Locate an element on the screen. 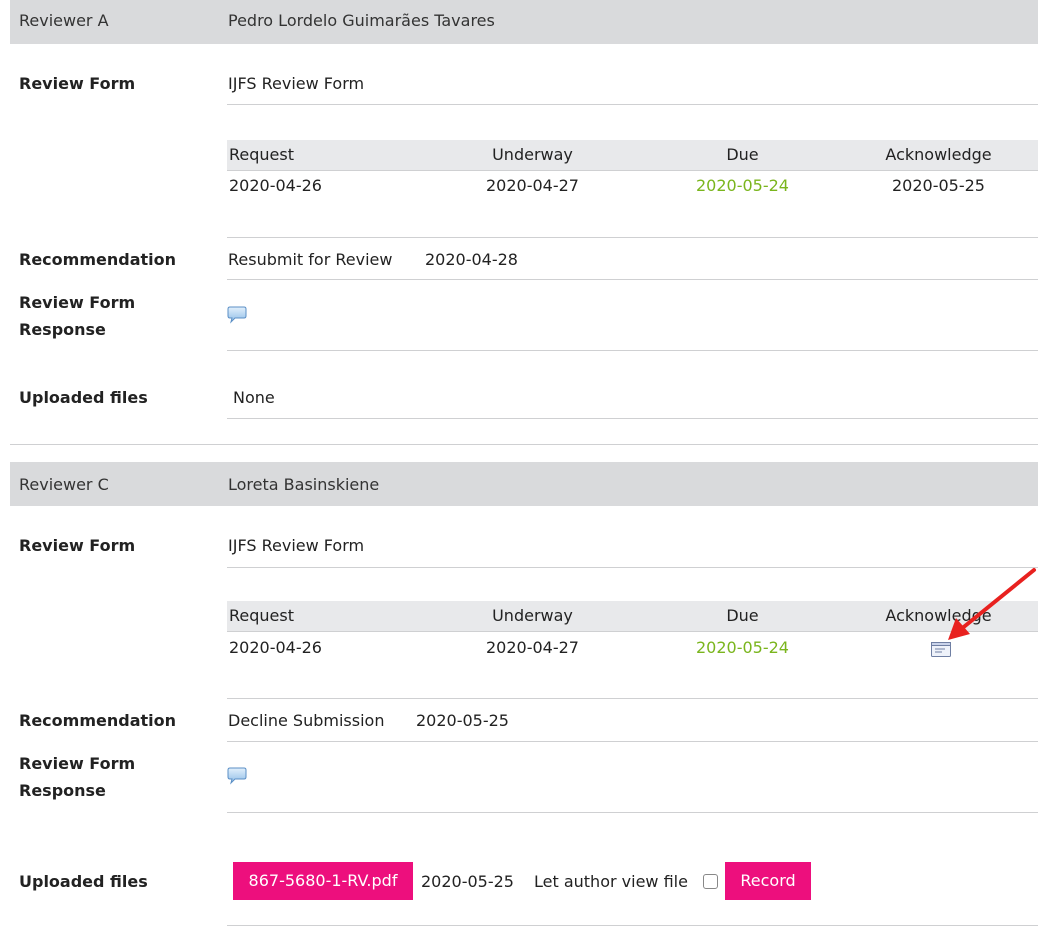 This screenshot has width=1038, height=944. reviewer-a-header is located at coordinates (524, 22).